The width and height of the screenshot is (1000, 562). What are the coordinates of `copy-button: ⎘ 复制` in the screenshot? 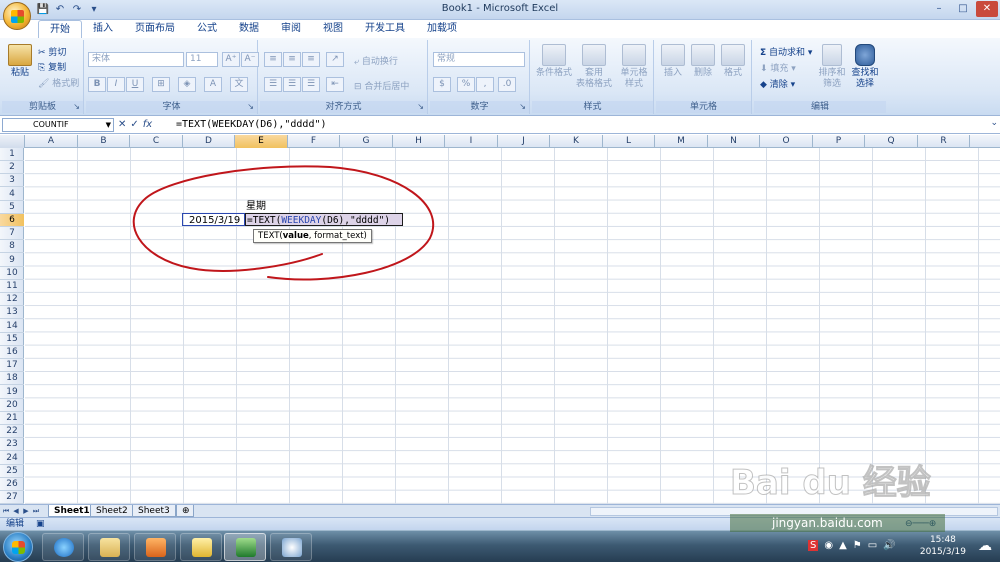 It's located at (52, 66).